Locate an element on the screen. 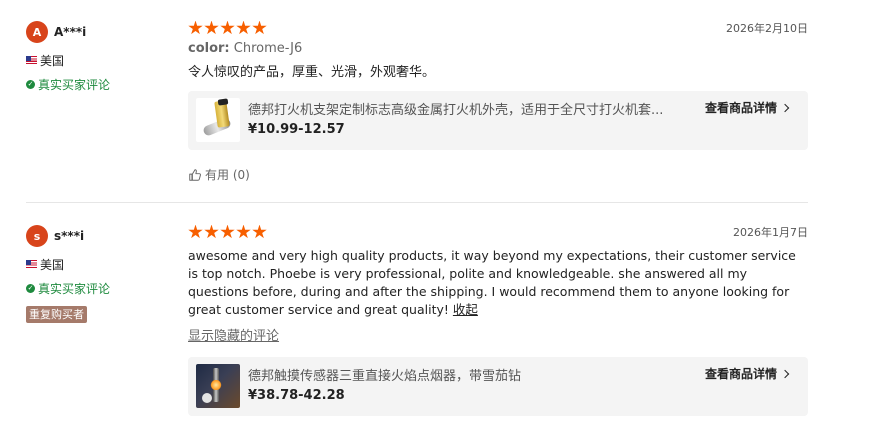 The width and height of the screenshot is (872, 427). reviewer-info: A A***i 美国 ✓ 真实买家评论 is located at coordinates (101, 56).